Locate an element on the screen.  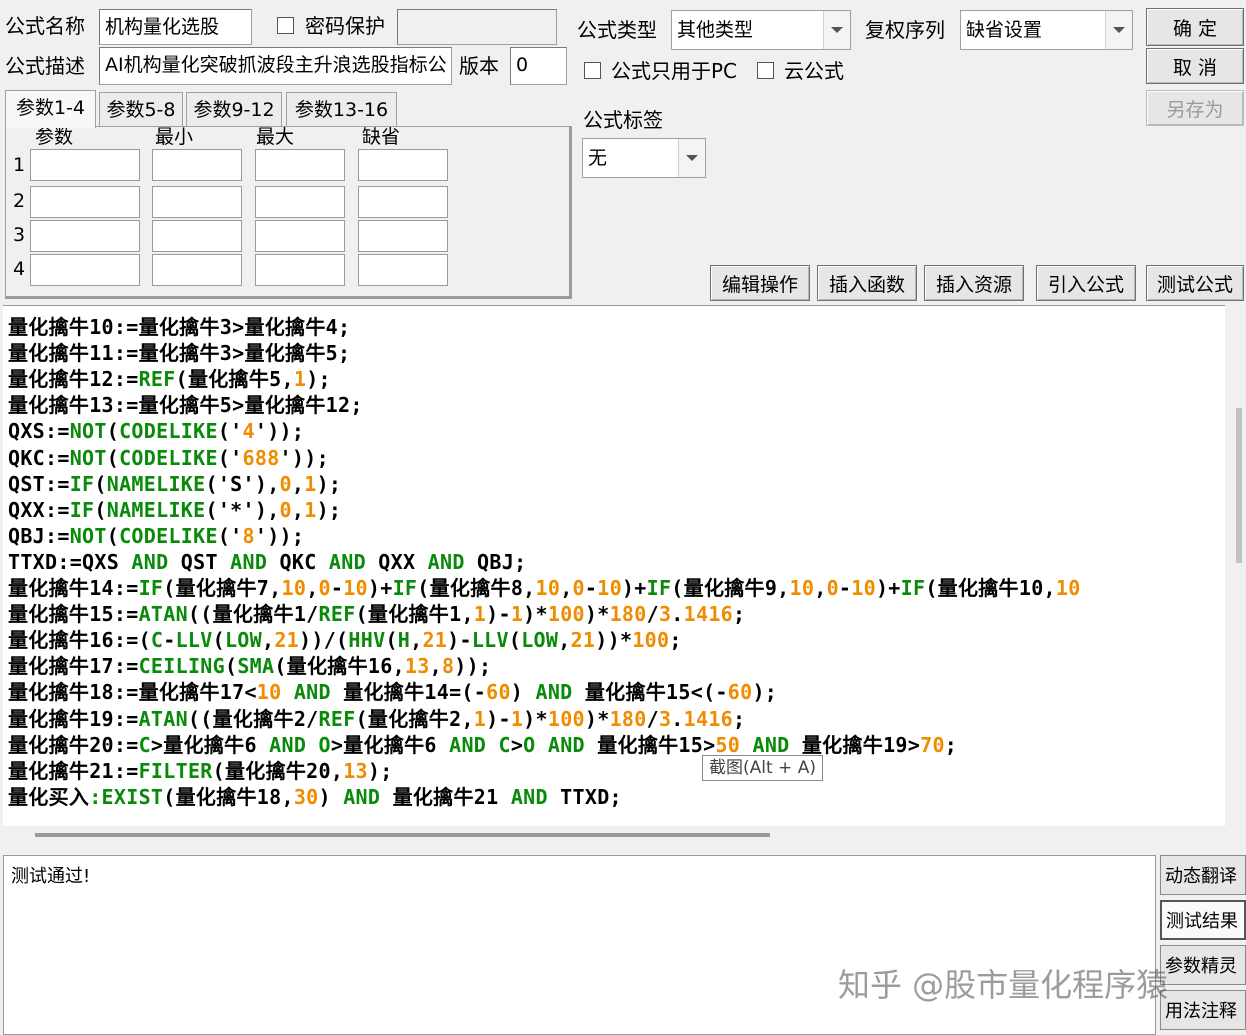
param-3-max-input is located at coordinates (300, 236).